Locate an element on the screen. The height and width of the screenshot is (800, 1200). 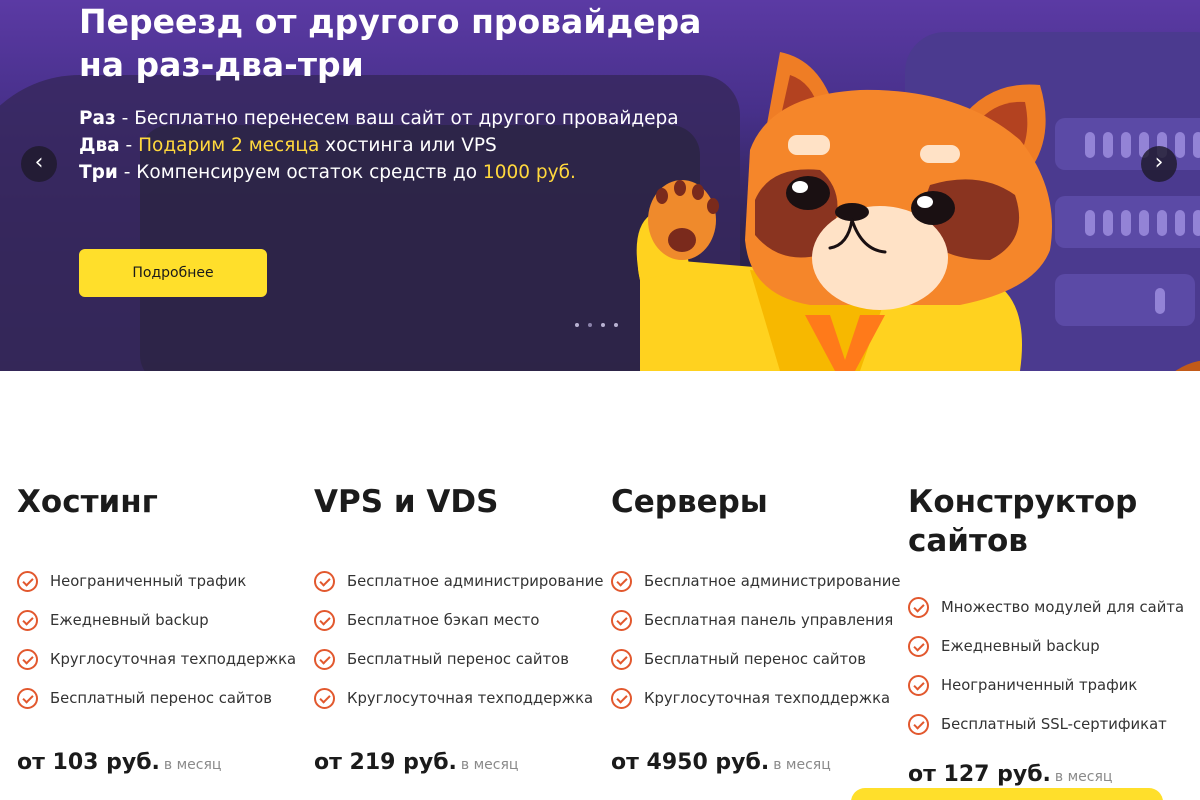
hero-line-term: Раз is located at coordinates (97, 118).